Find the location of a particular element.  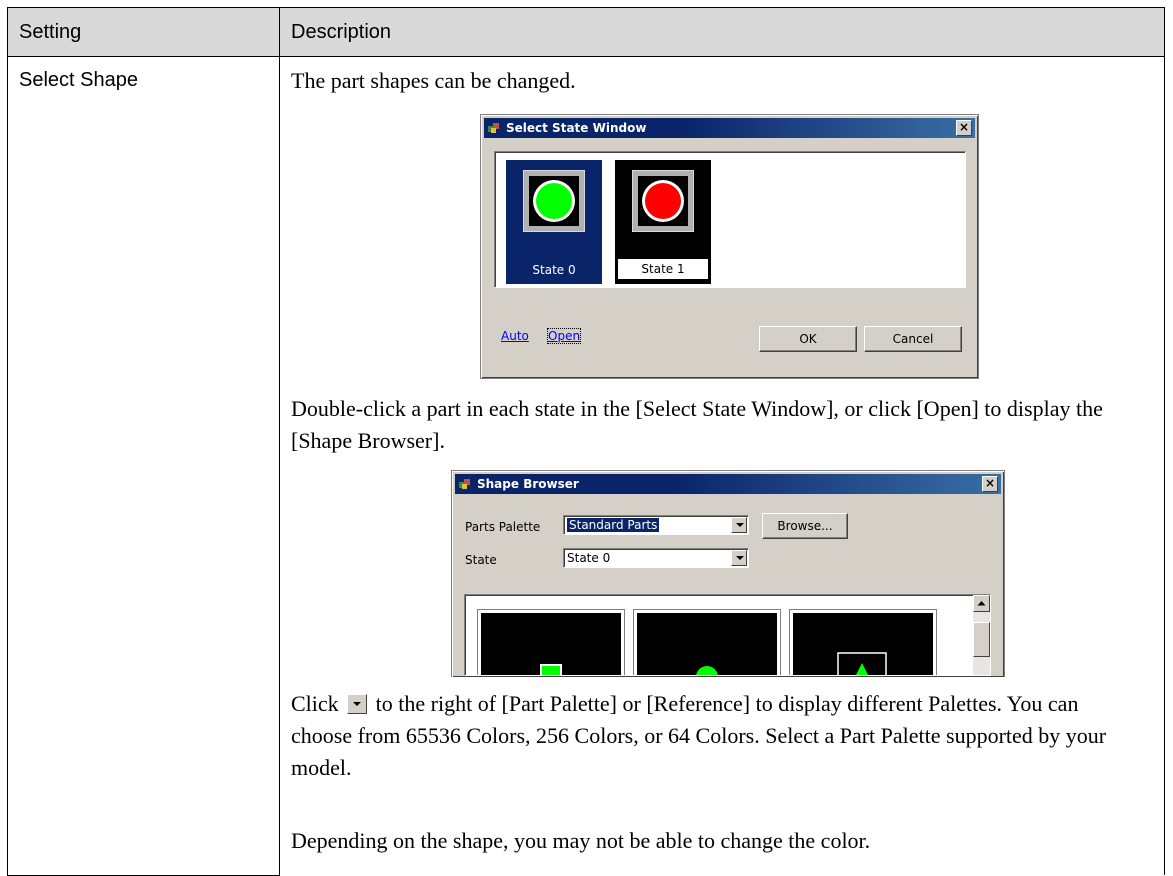

dropdown-arrow-icon is located at coordinates (357, 704).